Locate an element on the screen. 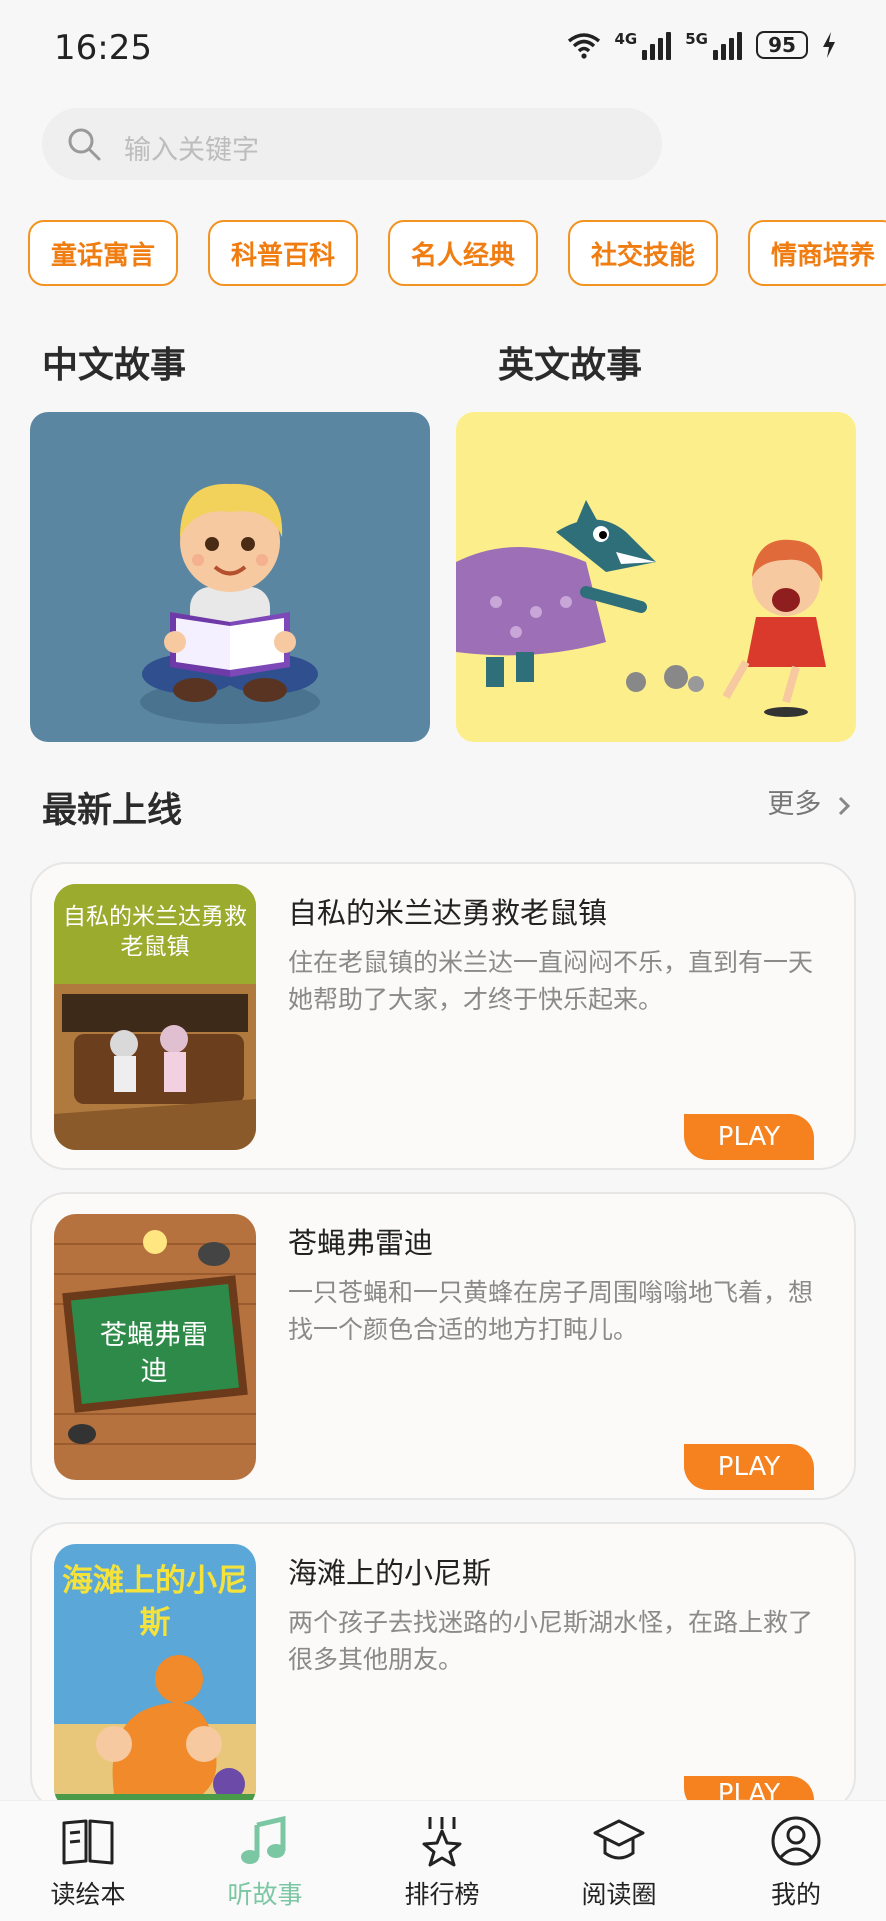 Image resolution: width=886 pixels, height=1921 pixels. system-icons: 4G 5G 95 is located at coordinates (702, 45).